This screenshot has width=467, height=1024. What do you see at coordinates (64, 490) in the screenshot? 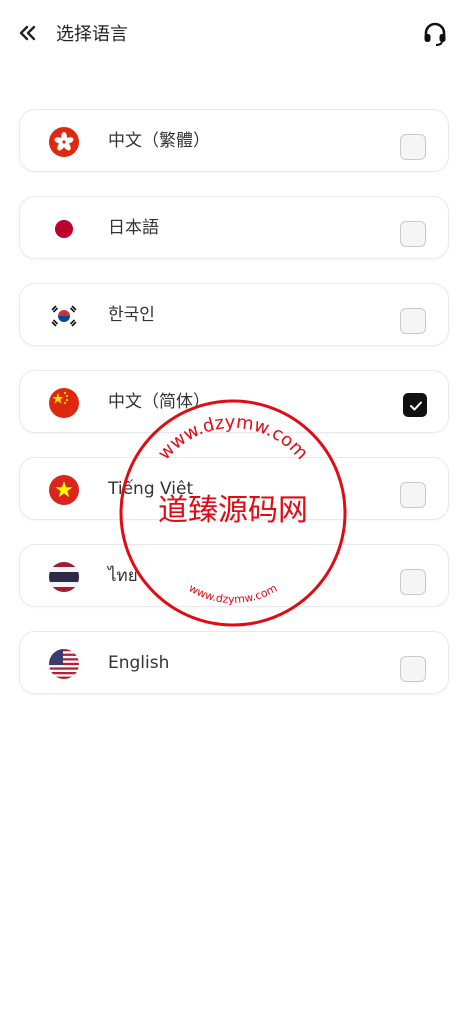
I see `vietnam-flag-icon` at bounding box center [64, 490].